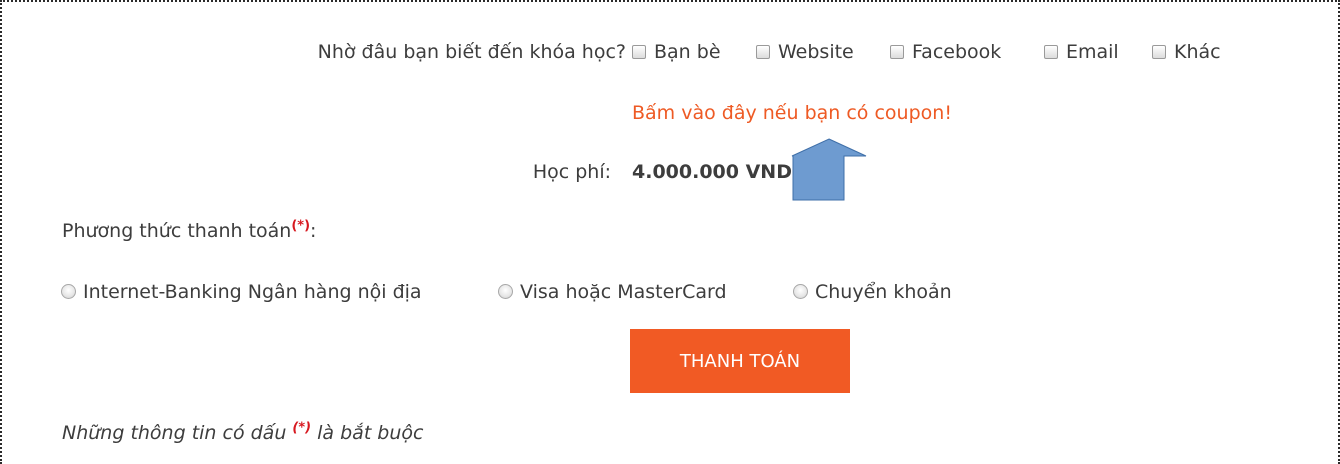 Image resolution: width=1340 pixels, height=464 pixels. What do you see at coordinates (687, 52) in the screenshot?
I see `referral-option-label: Bạn bè` at bounding box center [687, 52].